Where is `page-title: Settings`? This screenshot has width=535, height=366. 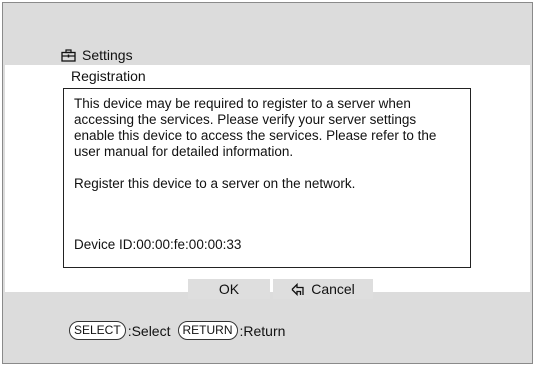
page-title: Settings is located at coordinates (97, 55).